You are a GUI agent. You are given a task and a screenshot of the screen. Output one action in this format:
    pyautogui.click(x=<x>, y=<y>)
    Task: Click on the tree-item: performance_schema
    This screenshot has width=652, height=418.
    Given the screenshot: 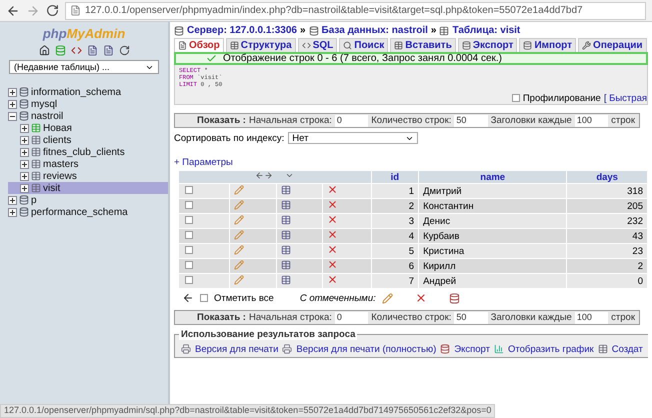 What is the action you would take?
    pyautogui.click(x=88, y=212)
    